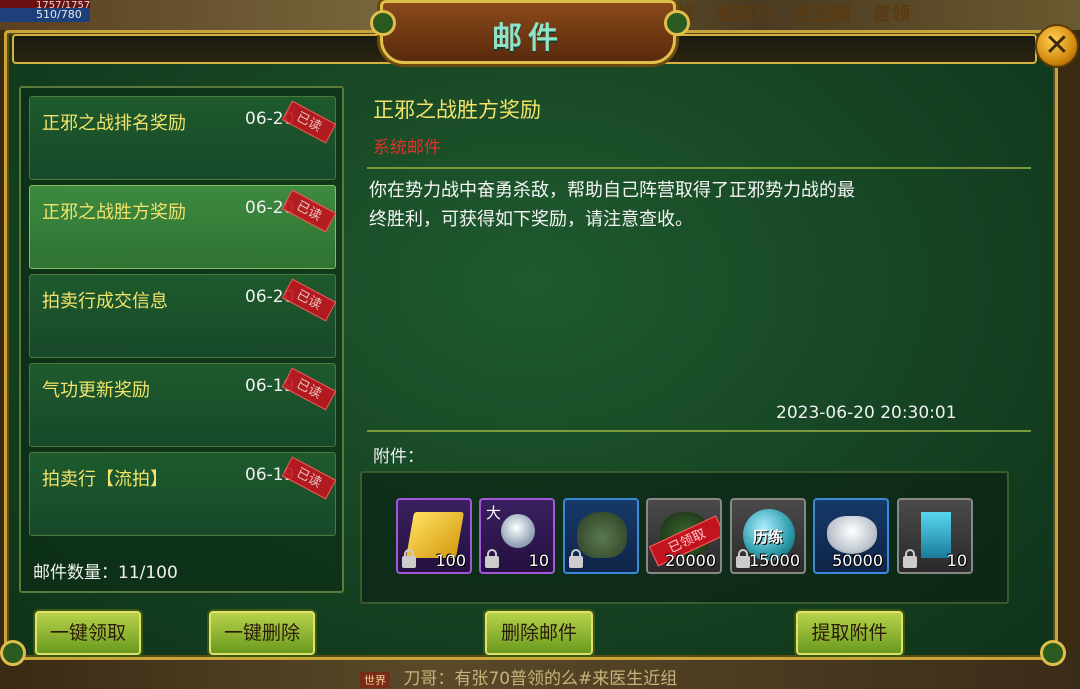 This screenshot has height=689, width=1080. I want to click on silver-ingot-icon, so click(852, 535).